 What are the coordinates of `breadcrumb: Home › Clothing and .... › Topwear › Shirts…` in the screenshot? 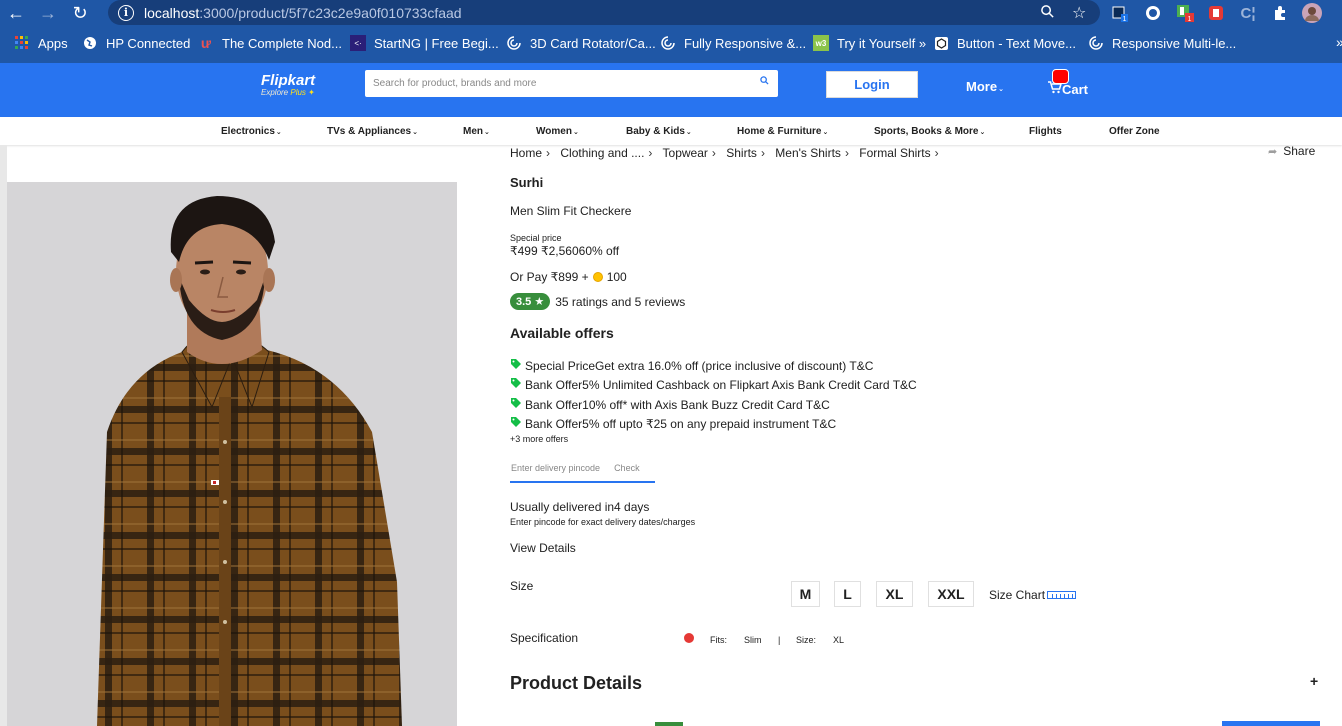 It's located at (728, 153).